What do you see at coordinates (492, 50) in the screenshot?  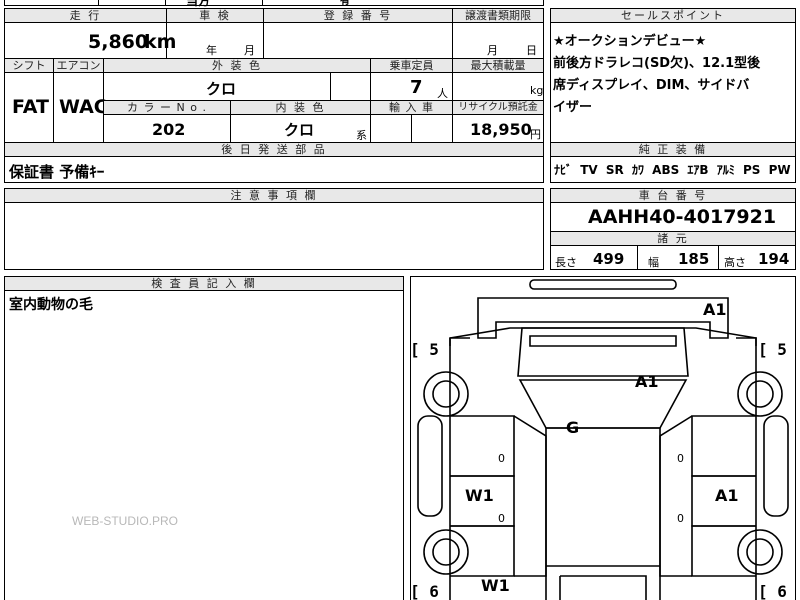 I see `transfer-month: 月` at bounding box center [492, 50].